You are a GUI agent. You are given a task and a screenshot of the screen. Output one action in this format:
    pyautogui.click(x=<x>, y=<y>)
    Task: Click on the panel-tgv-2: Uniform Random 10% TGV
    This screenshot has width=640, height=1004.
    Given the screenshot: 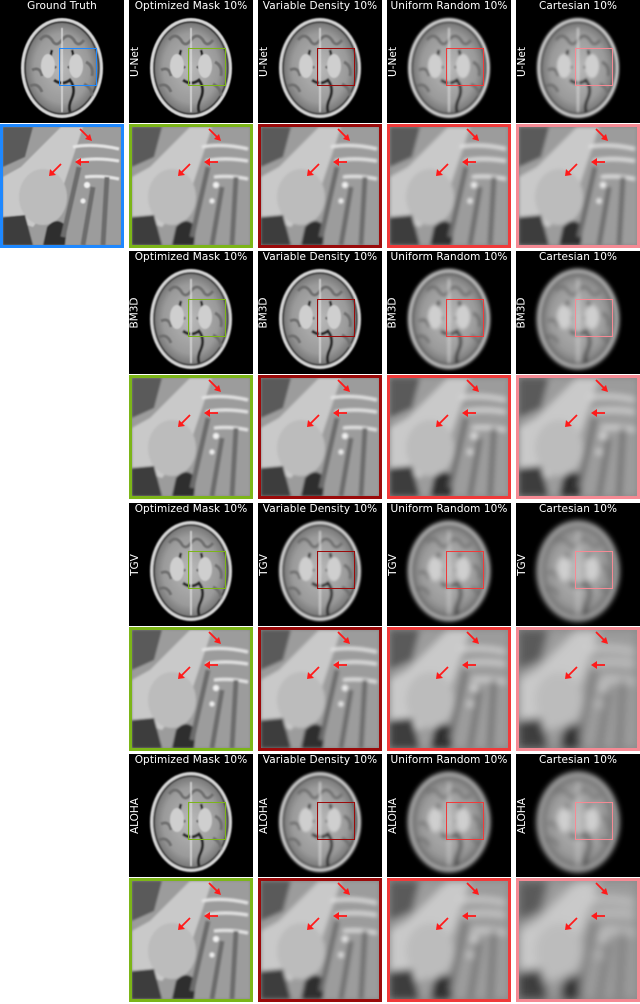 What is the action you would take?
    pyautogui.click(x=449, y=564)
    